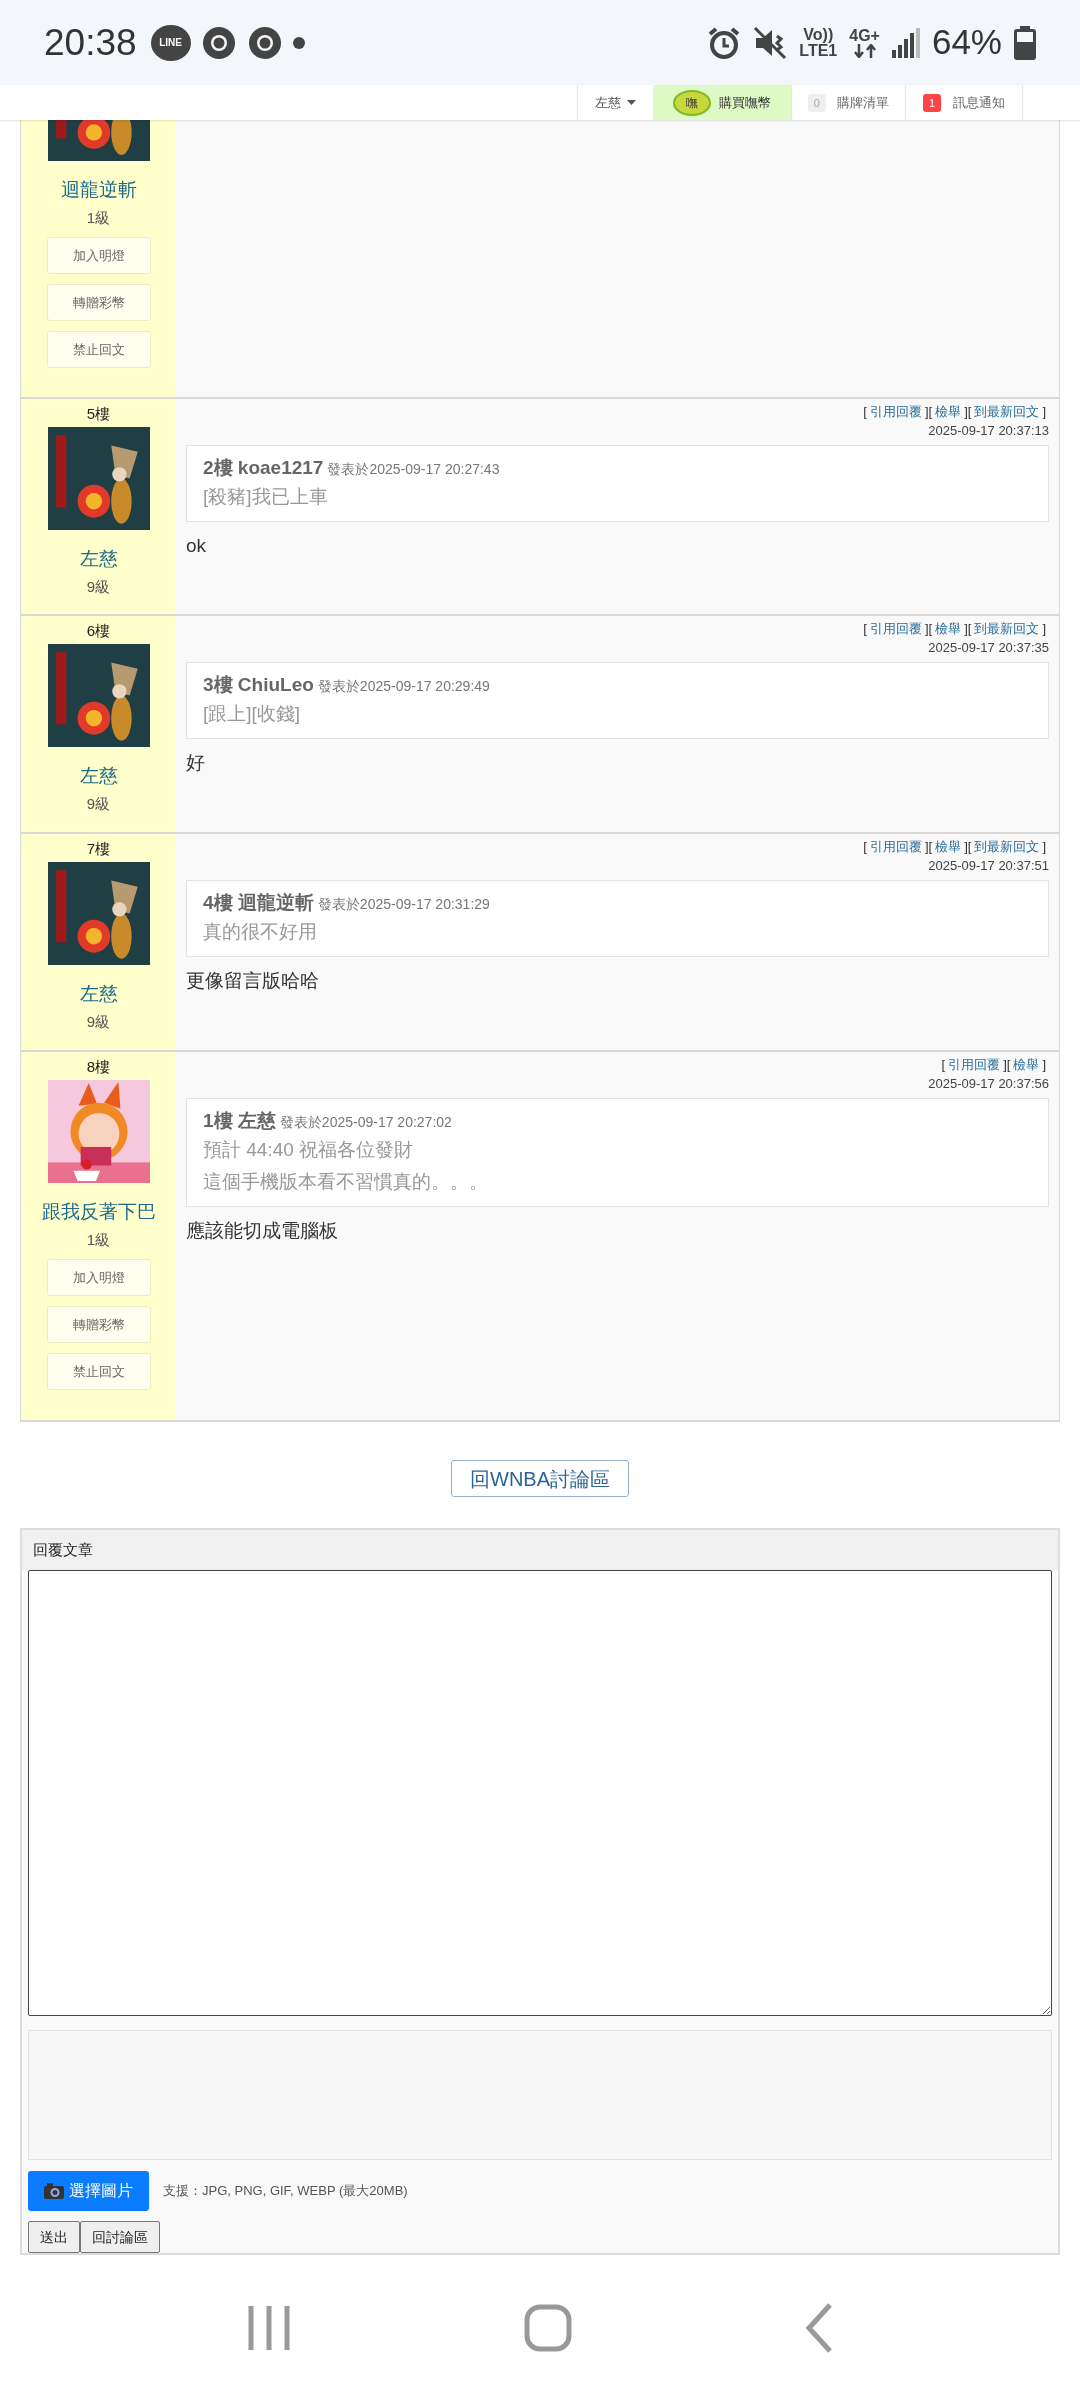 This screenshot has height=2400, width=1080. I want to click on card-list-label: 購牌清單, so click(862, 102).